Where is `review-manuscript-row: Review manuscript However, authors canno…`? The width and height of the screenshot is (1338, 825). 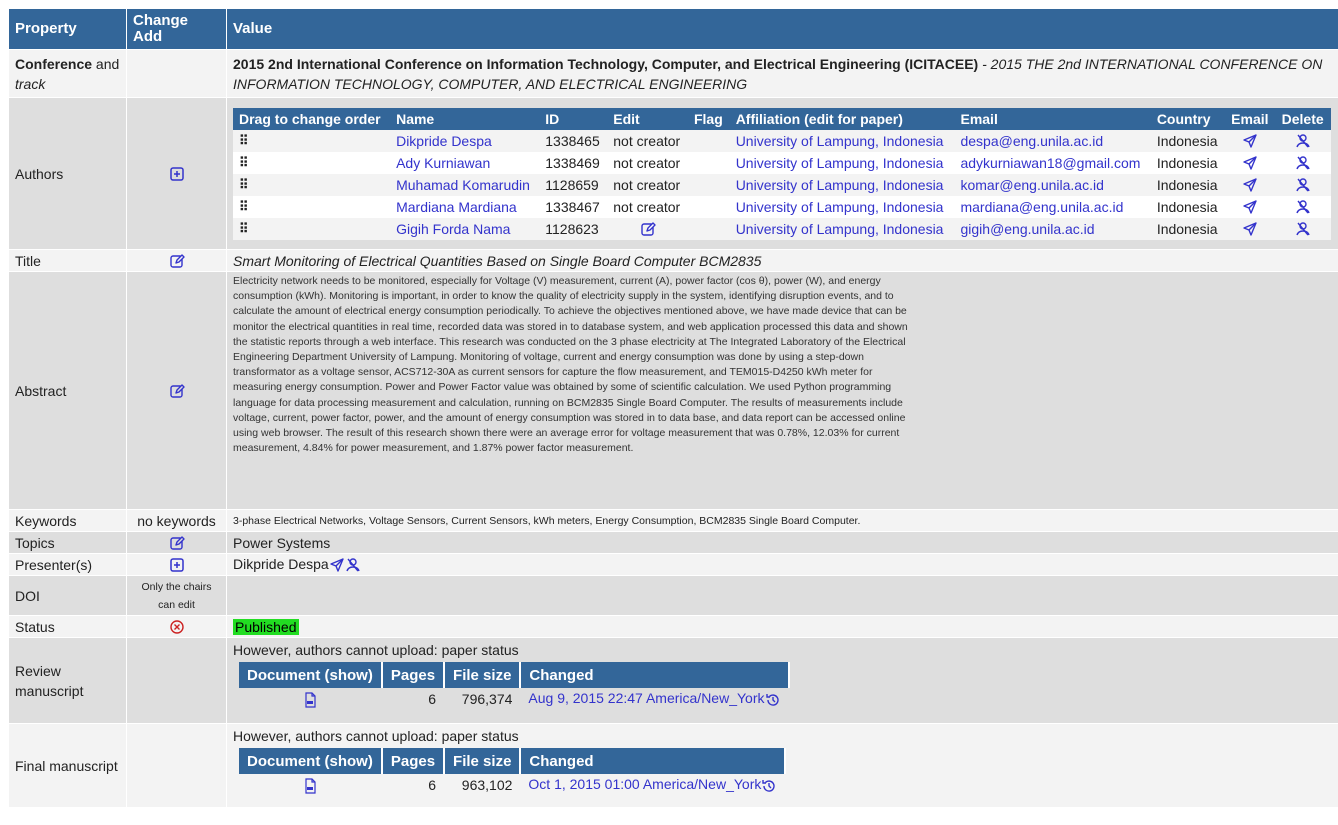 review-manuscript-row: Review manuscript However, authors canno… is located at coordinates (673, 680).